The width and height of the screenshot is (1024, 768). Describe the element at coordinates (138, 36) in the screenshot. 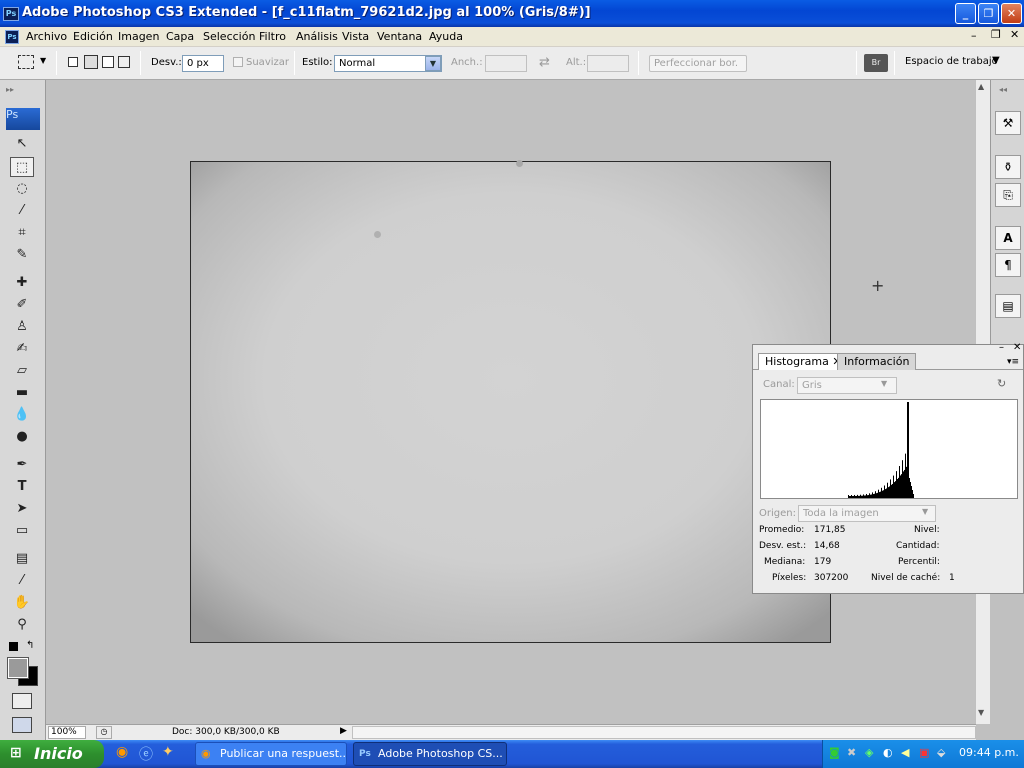

I see `menu-imagen: Imagen` at that location.